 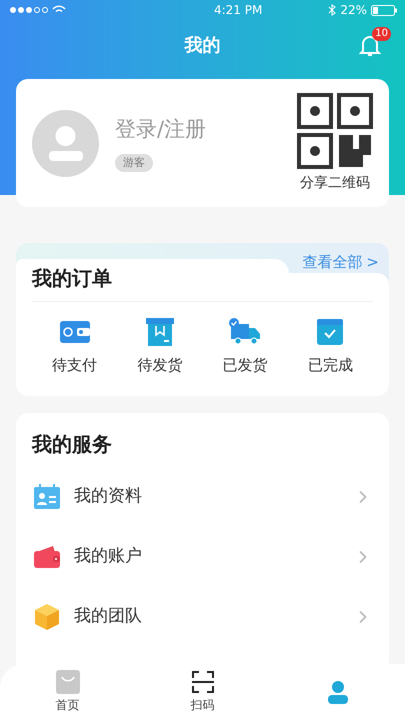 What do you see at coordinates (72, 444) in the screenshot?
I see `services-title: 我的服务` at bounding box center [72, 444].